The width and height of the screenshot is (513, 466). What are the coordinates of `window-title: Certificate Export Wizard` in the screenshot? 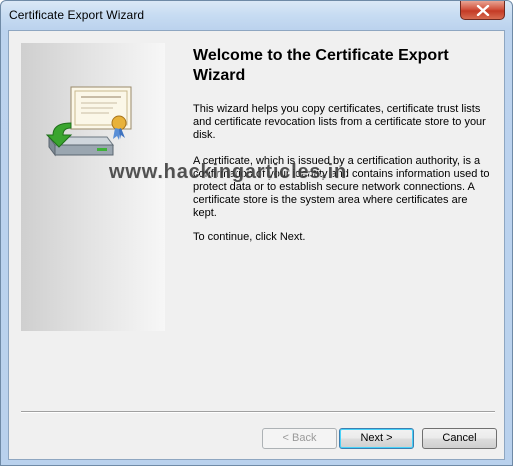 It's located at (77, 15).